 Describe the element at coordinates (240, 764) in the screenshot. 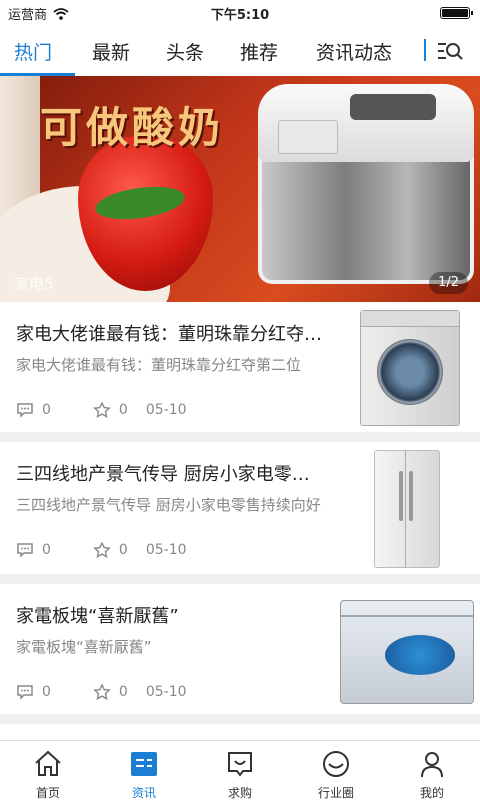

I see `purchase-icon` at that location.